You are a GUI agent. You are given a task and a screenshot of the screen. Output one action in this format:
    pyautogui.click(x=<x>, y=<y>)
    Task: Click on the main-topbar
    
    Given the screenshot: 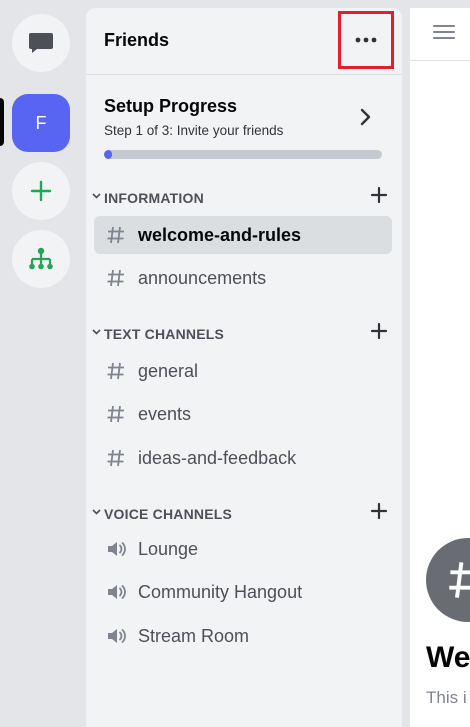 What is the action you would take?
    pyautogui.click(x=440, y=34)
    